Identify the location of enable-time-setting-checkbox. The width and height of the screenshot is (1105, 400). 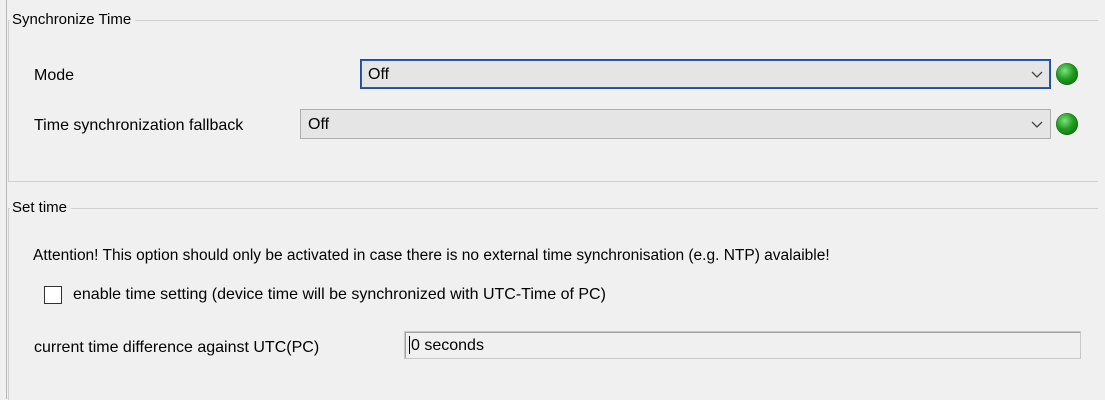
(53, 295).